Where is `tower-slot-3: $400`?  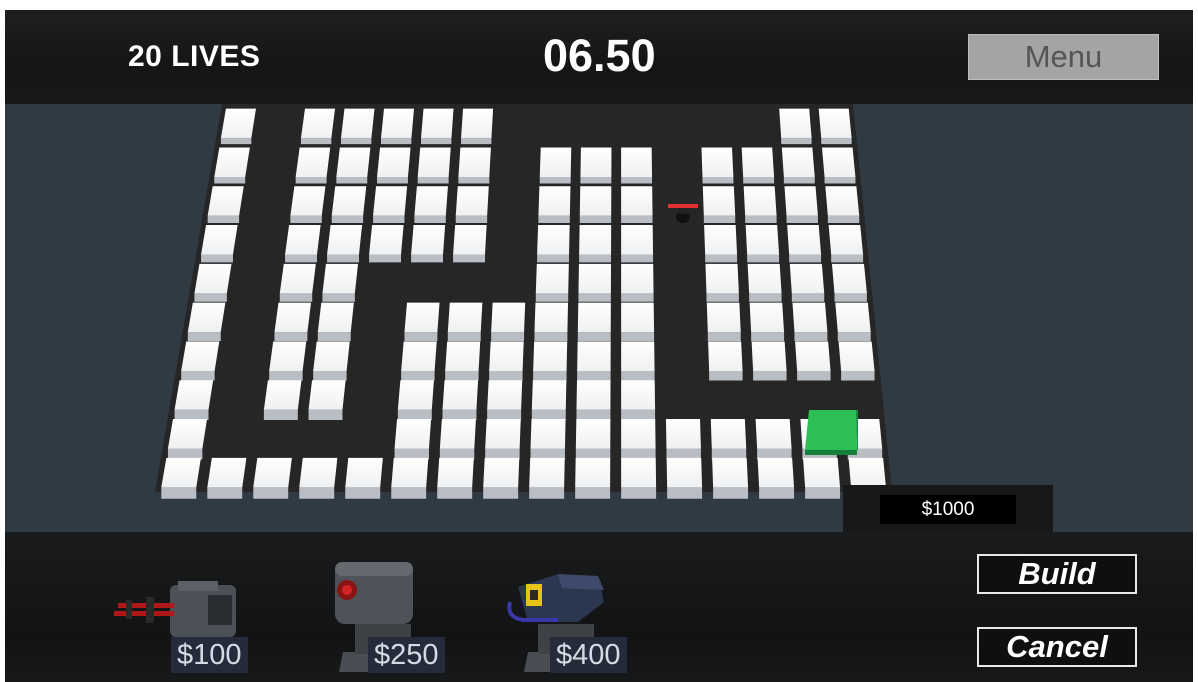
tower-slot-3: $400 is located at coordinates (568, 619).